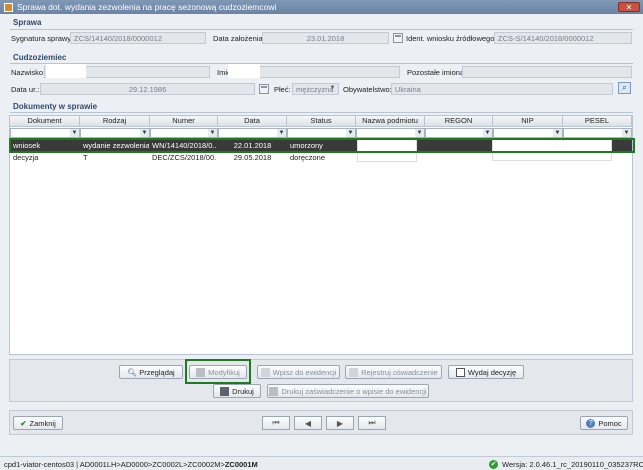  I want to click on filter-nazwa-podmiotu: ▼, so click(390, 133).